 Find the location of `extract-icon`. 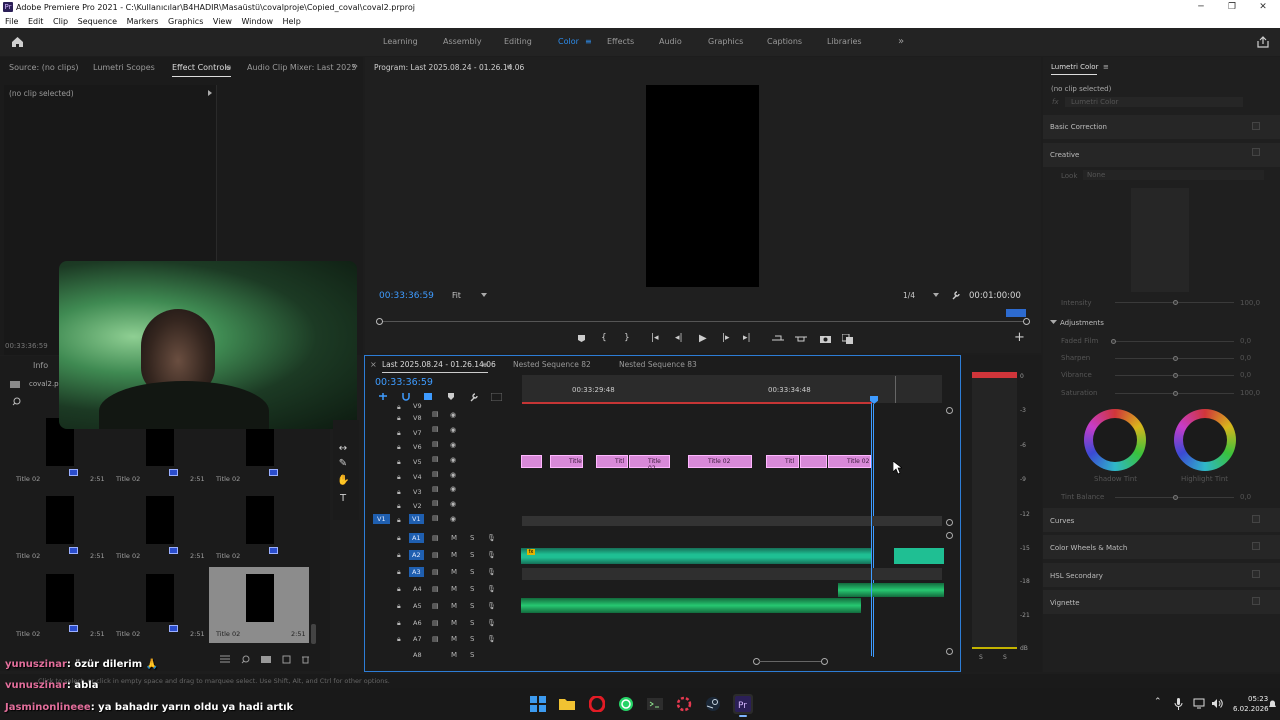

extract-icon is located at coordinates (801, 338).